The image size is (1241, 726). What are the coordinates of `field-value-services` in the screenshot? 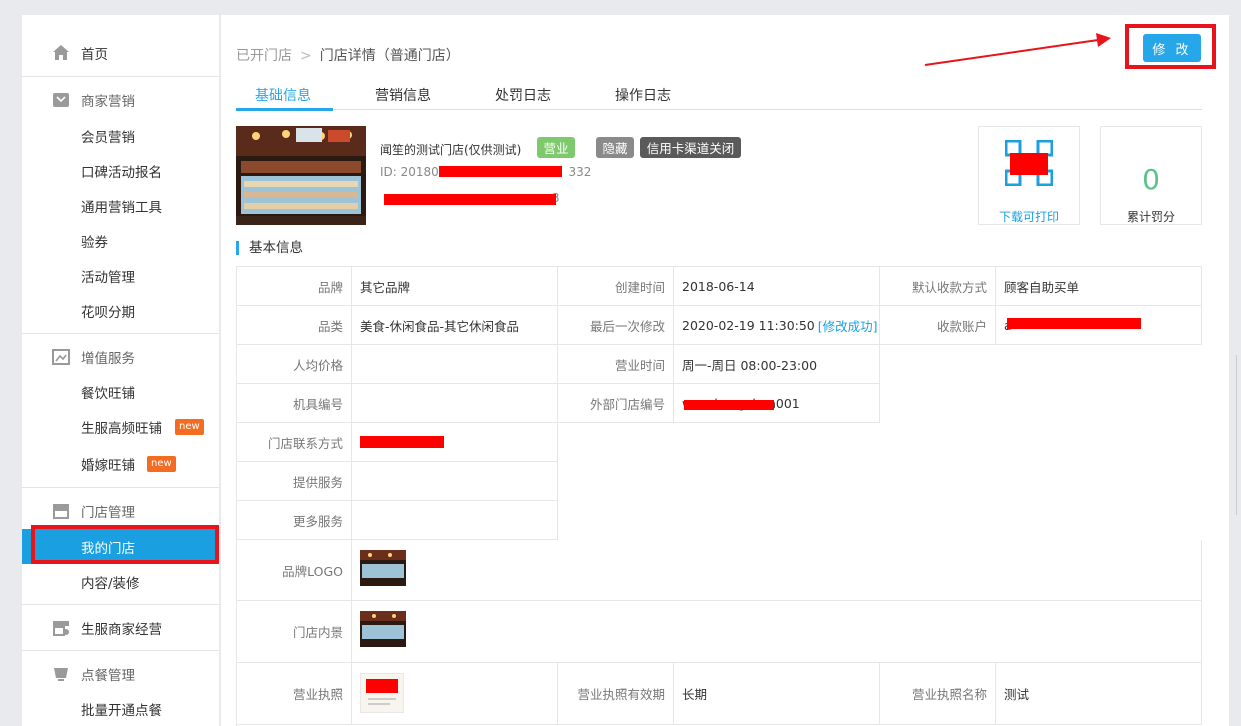 It's located at (455, 481).